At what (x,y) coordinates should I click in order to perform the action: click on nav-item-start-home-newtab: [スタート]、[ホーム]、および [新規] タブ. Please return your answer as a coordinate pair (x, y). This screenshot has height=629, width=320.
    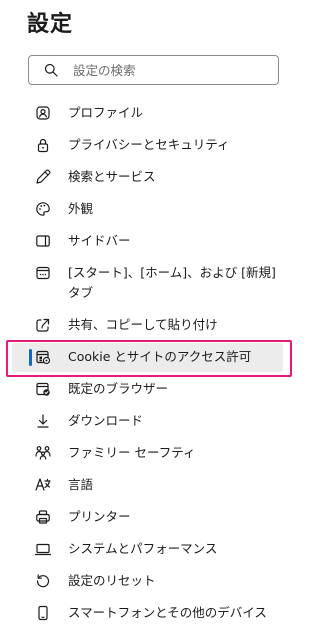
    Looking at the image, I should click on (158, 283).